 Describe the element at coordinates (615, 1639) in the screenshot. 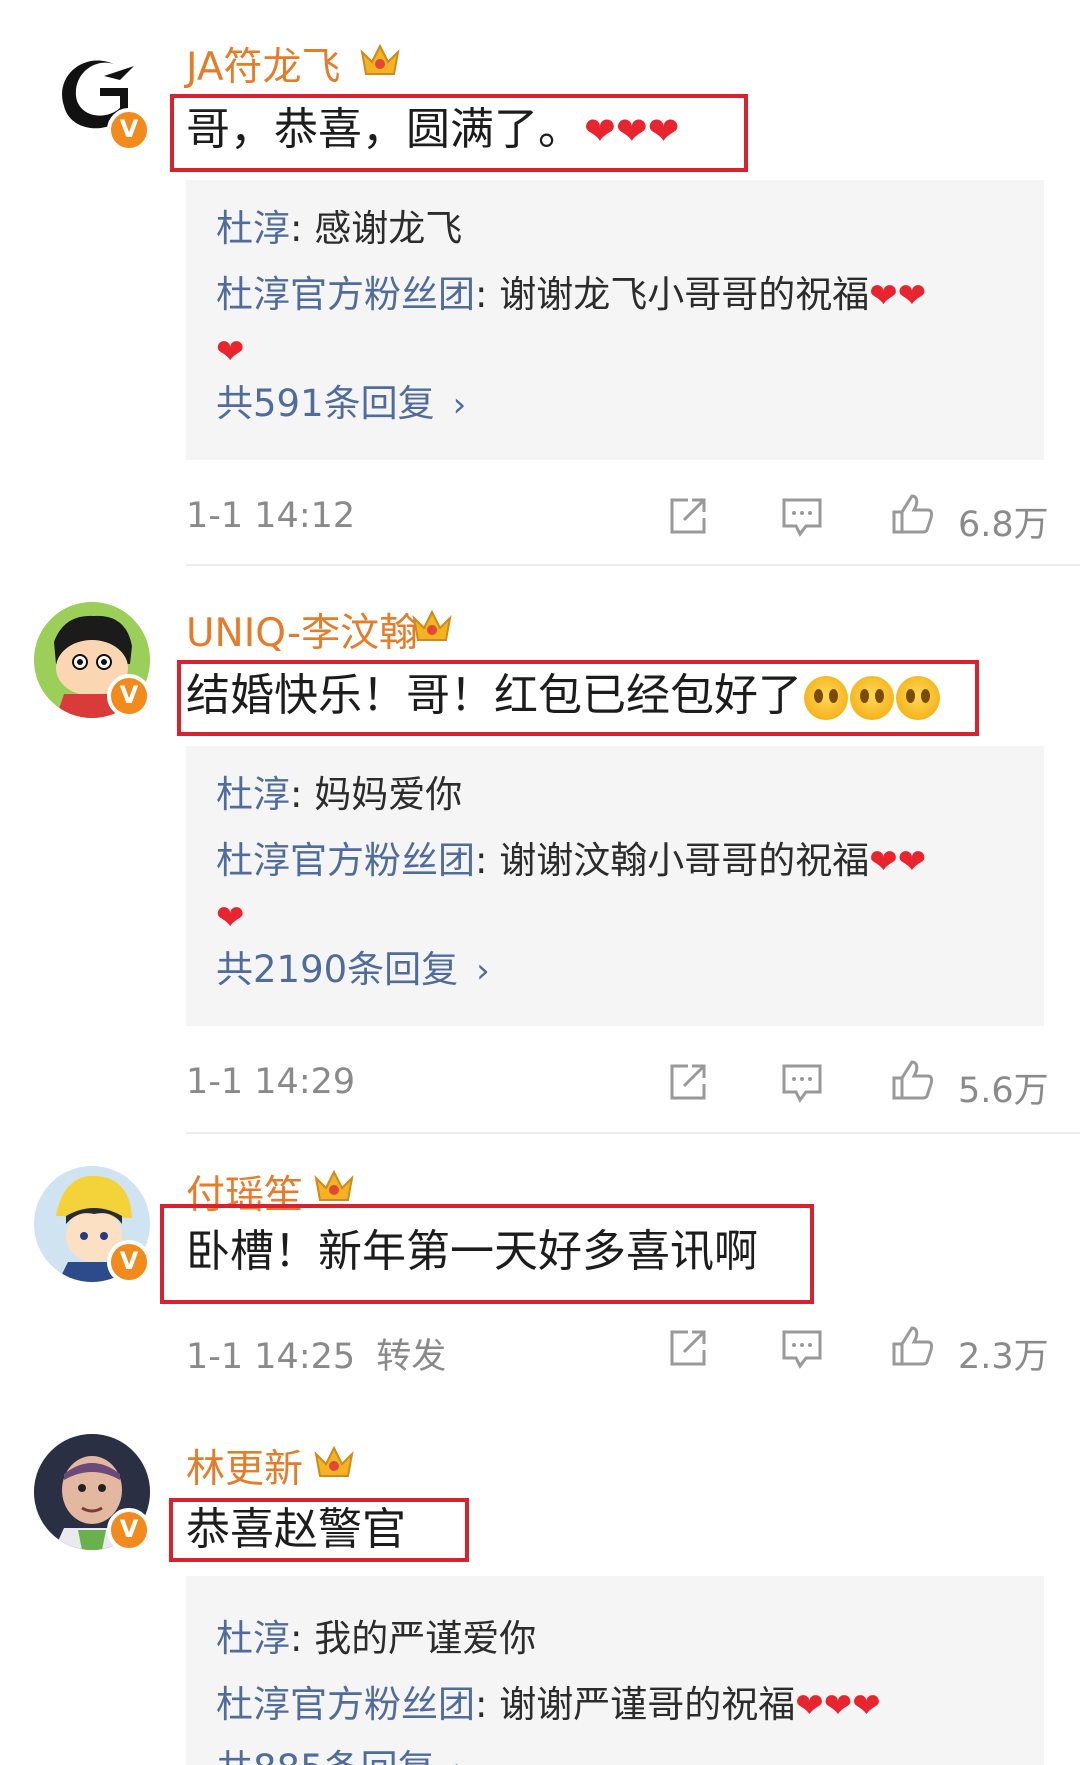

I see `reply-item: 杜淳: 我的严谨爱你` at that location.